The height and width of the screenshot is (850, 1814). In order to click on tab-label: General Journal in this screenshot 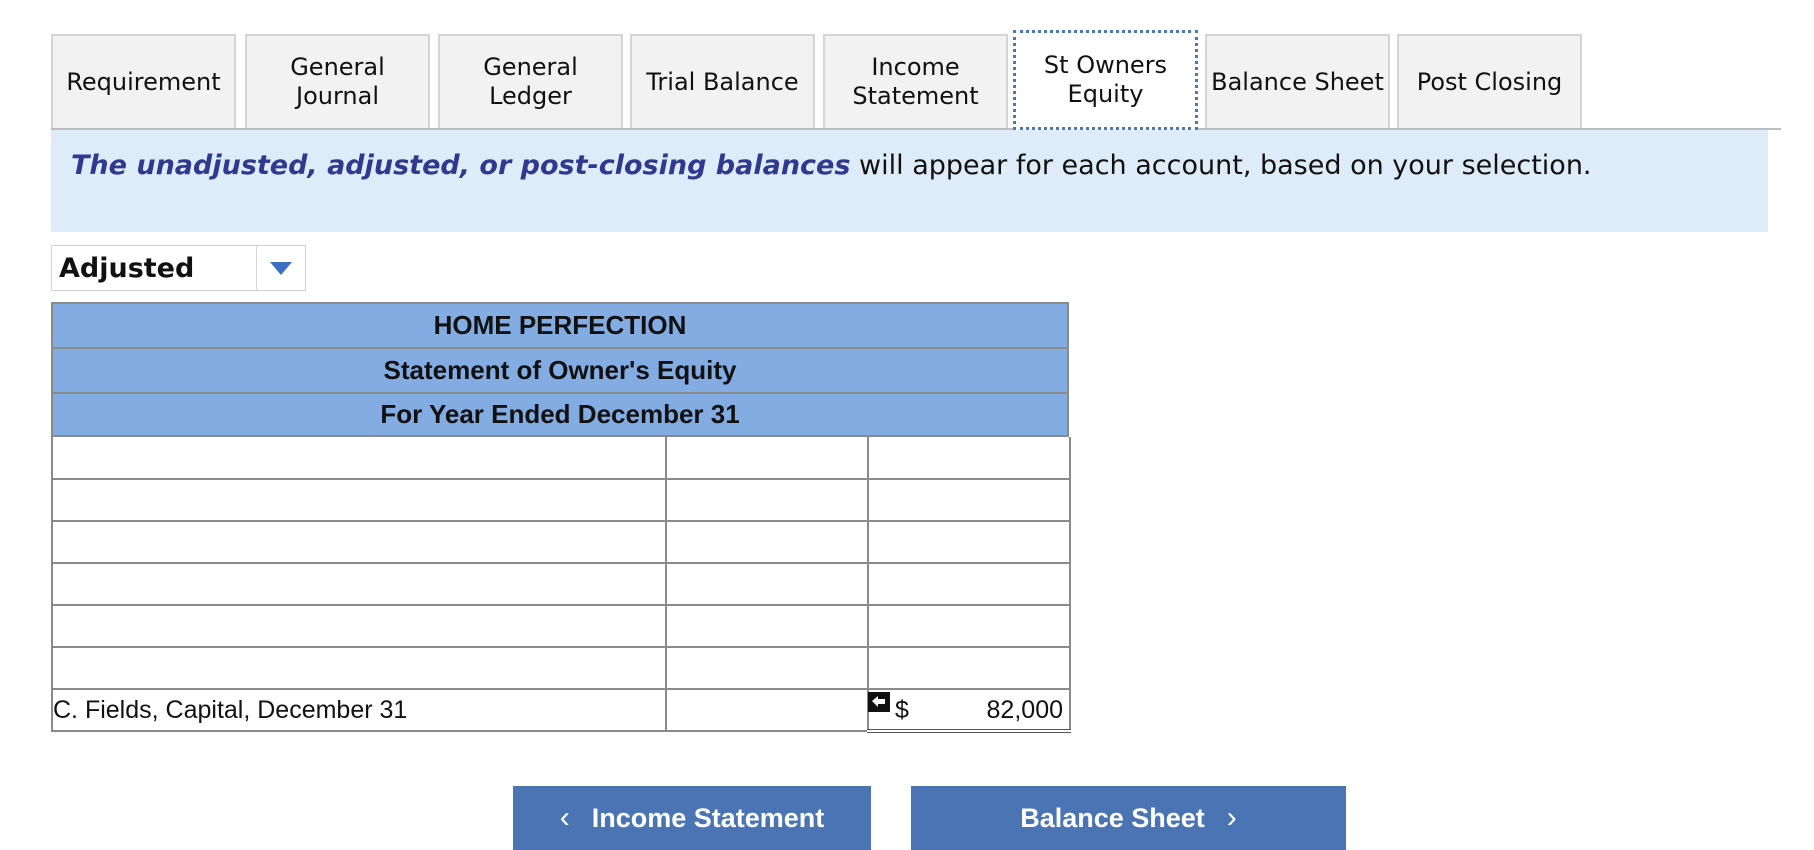, I will do `click(337, 81)`.